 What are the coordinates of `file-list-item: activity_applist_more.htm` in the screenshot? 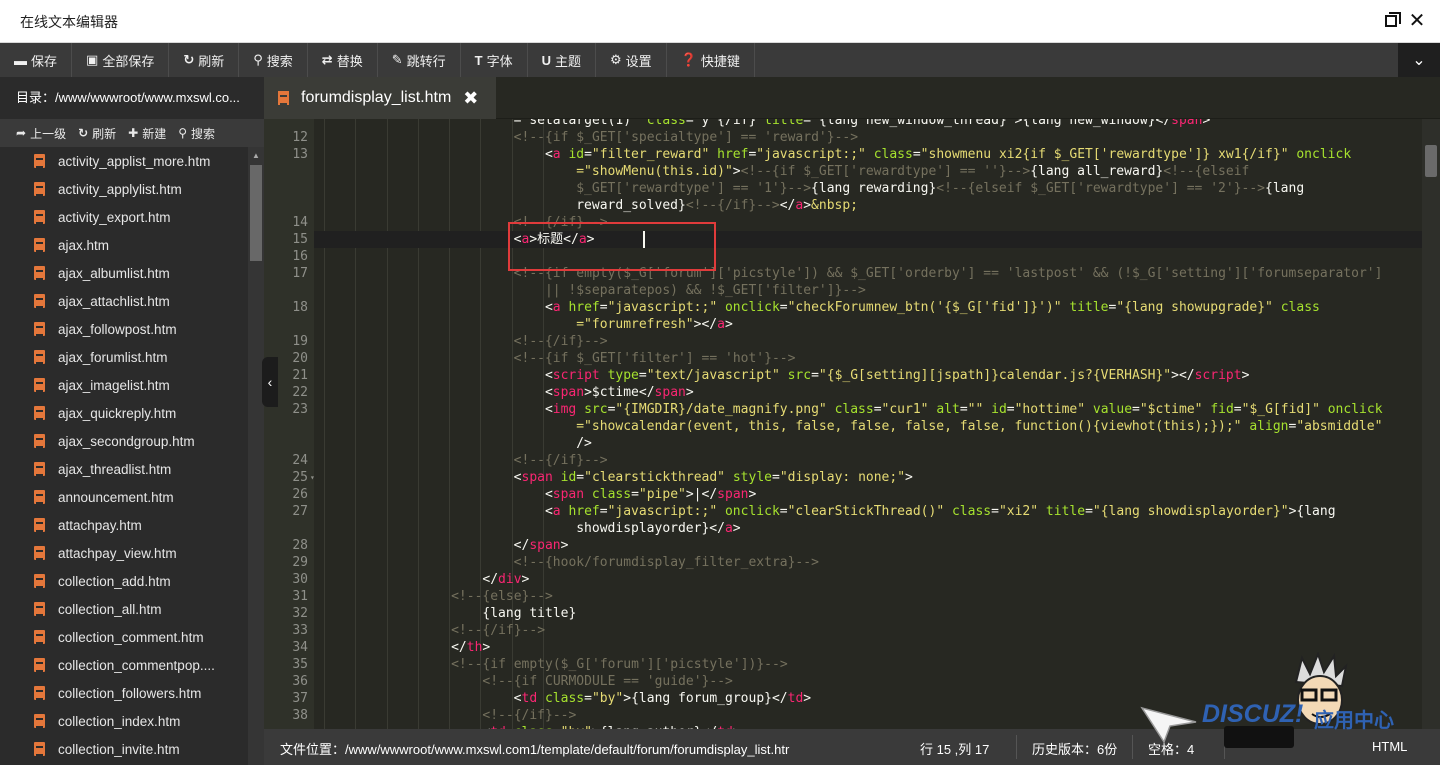 It's located at (124, 161).